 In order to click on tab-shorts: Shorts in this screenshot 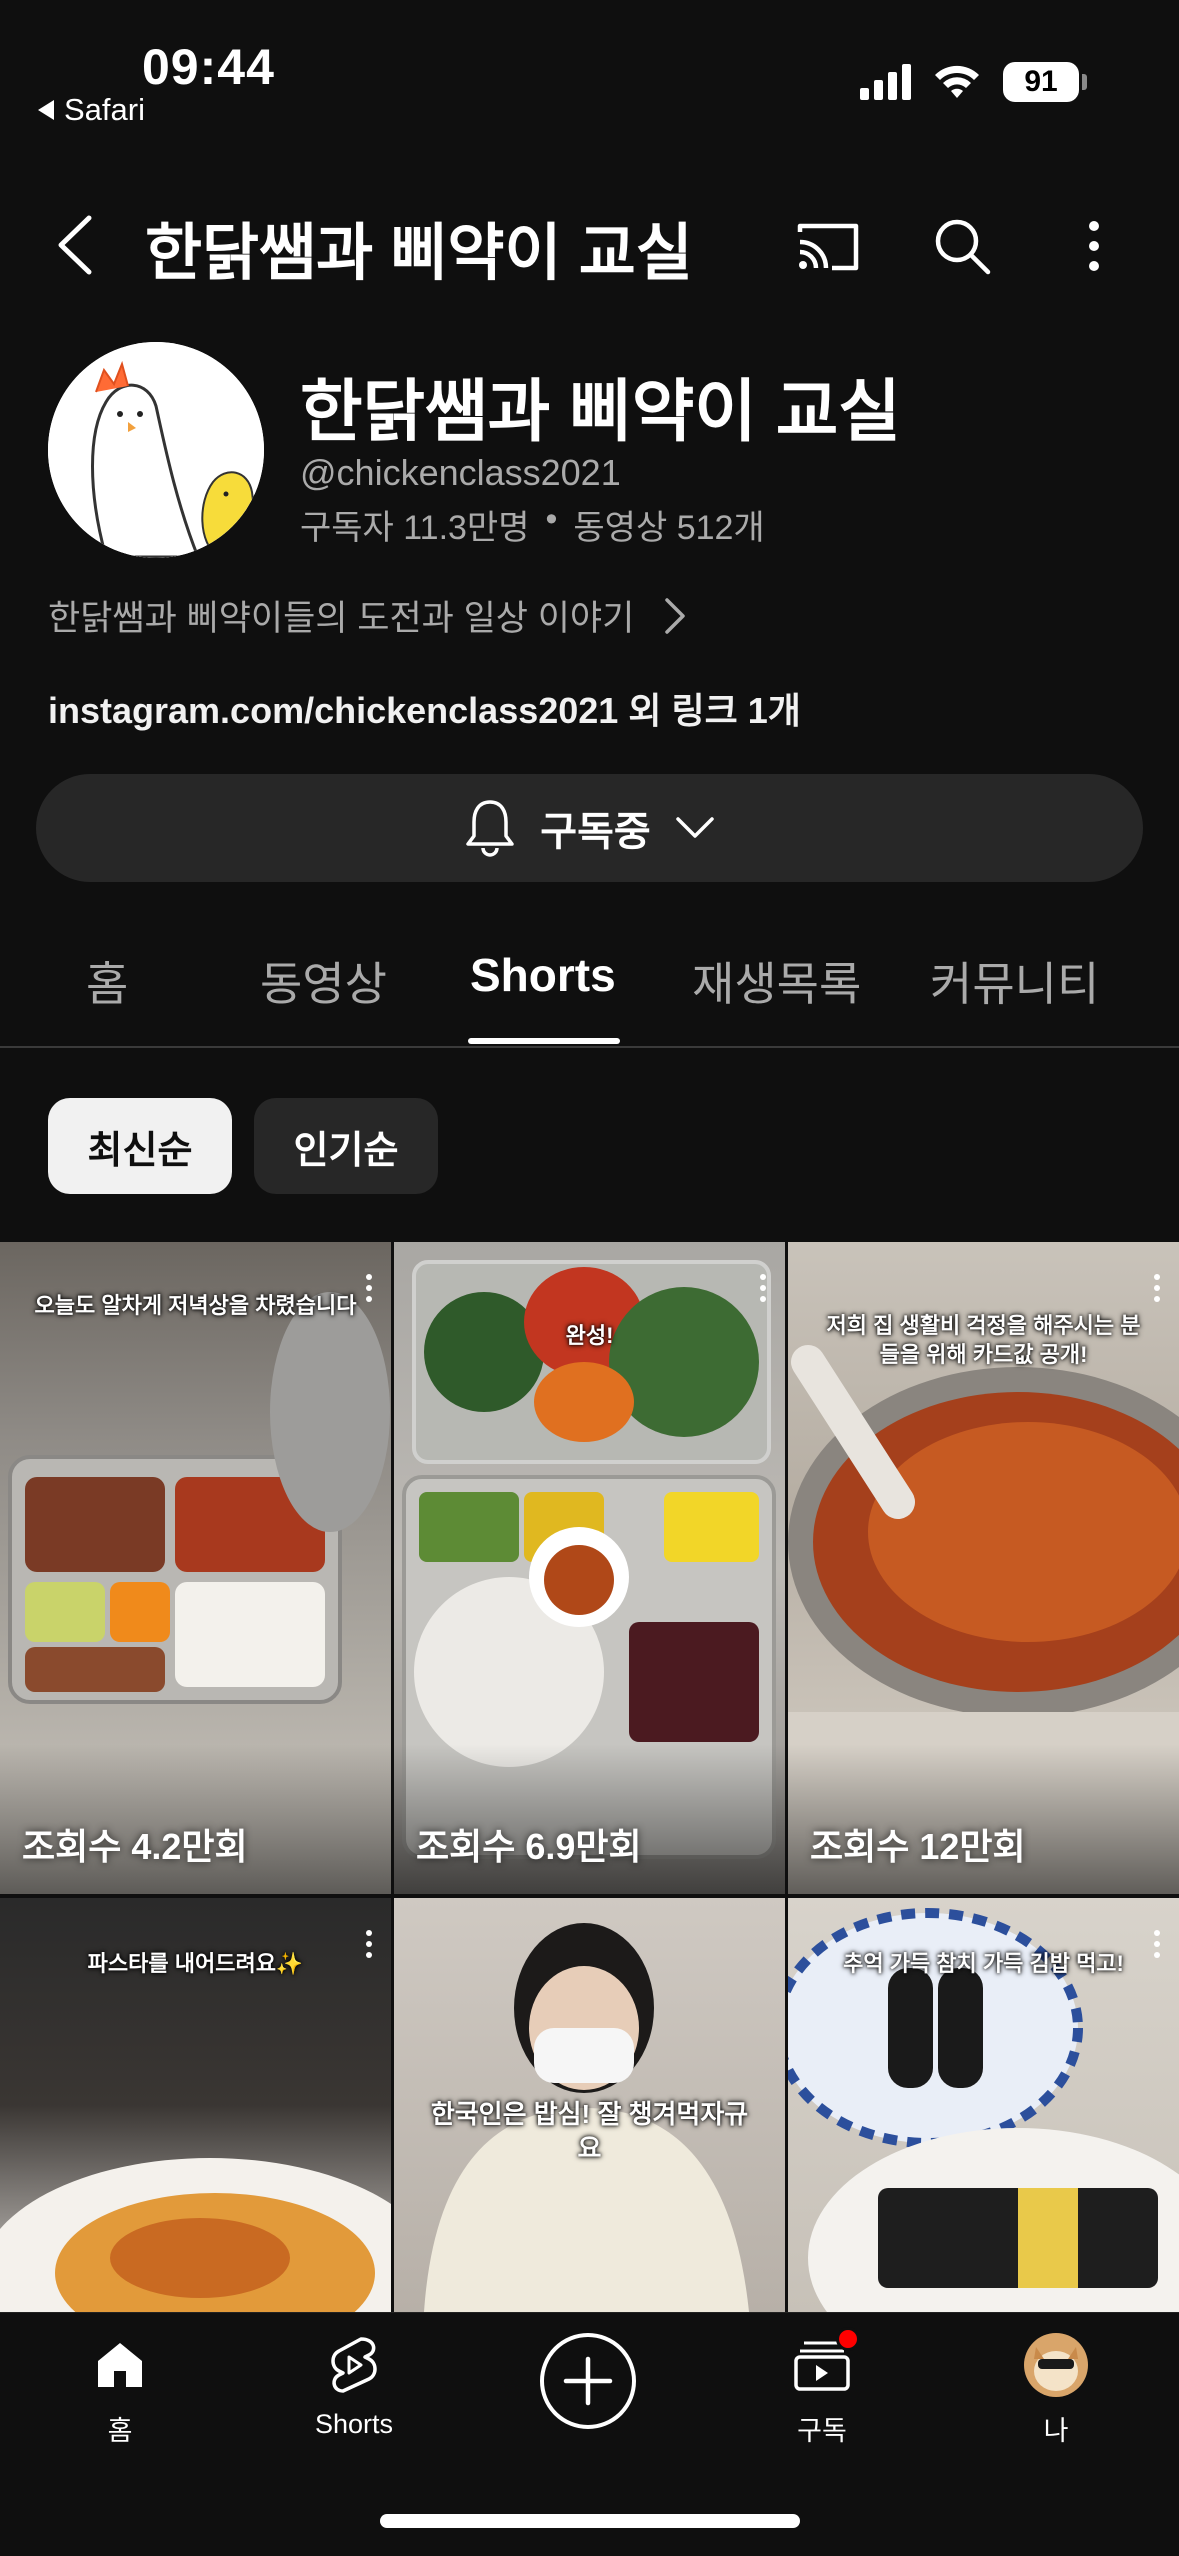, I will do `click(543, 975)`.